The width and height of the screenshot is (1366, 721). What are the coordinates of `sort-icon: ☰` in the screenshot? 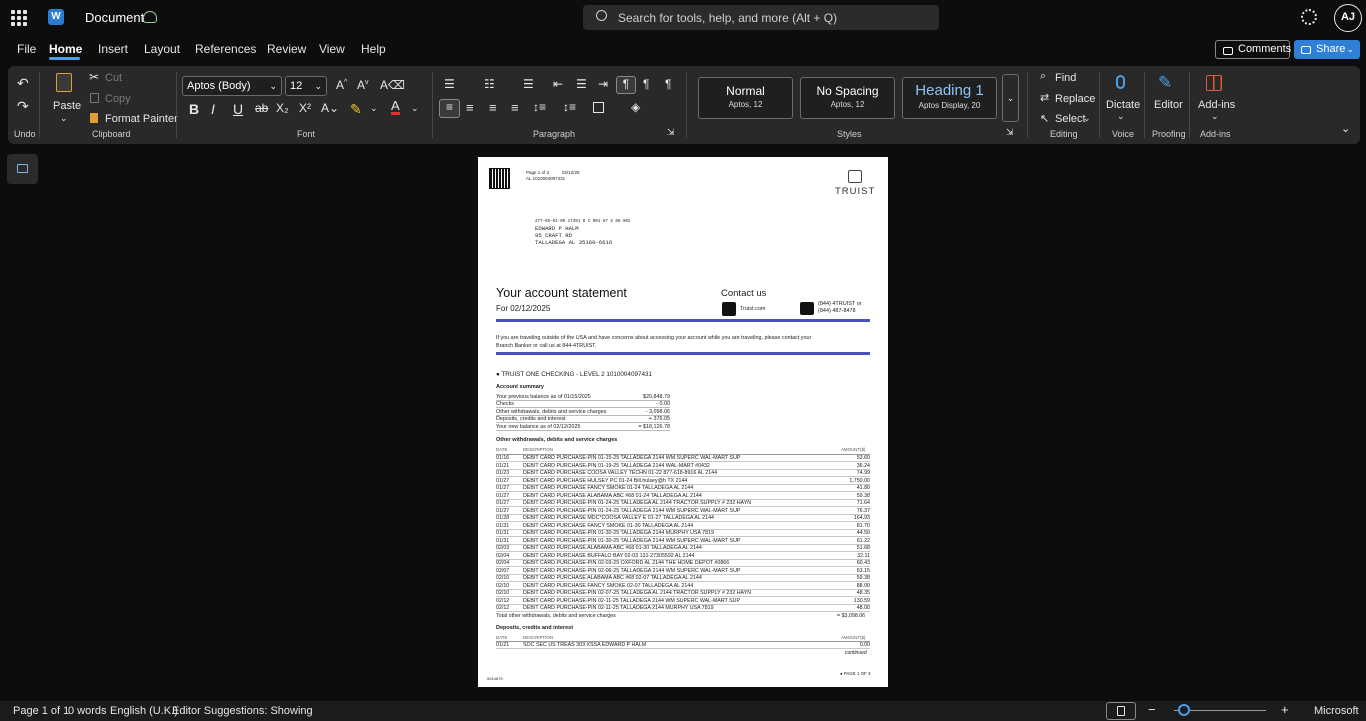 It's located at (581, 84).